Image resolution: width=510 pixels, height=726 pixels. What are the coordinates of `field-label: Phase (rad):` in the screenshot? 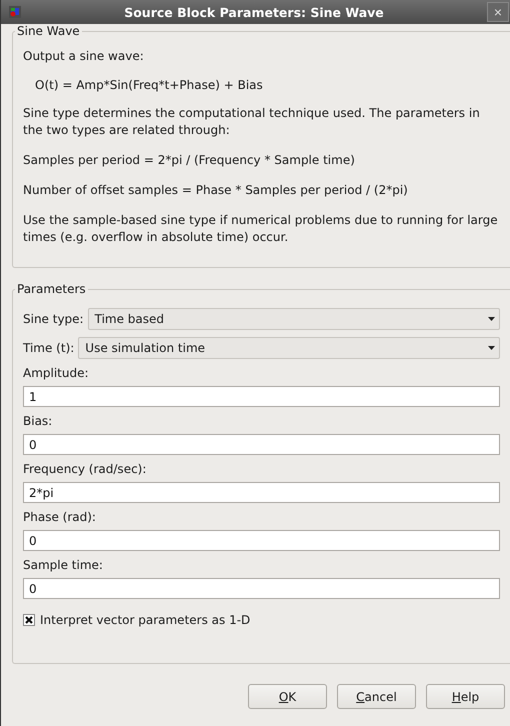 It's located at (60, 517).